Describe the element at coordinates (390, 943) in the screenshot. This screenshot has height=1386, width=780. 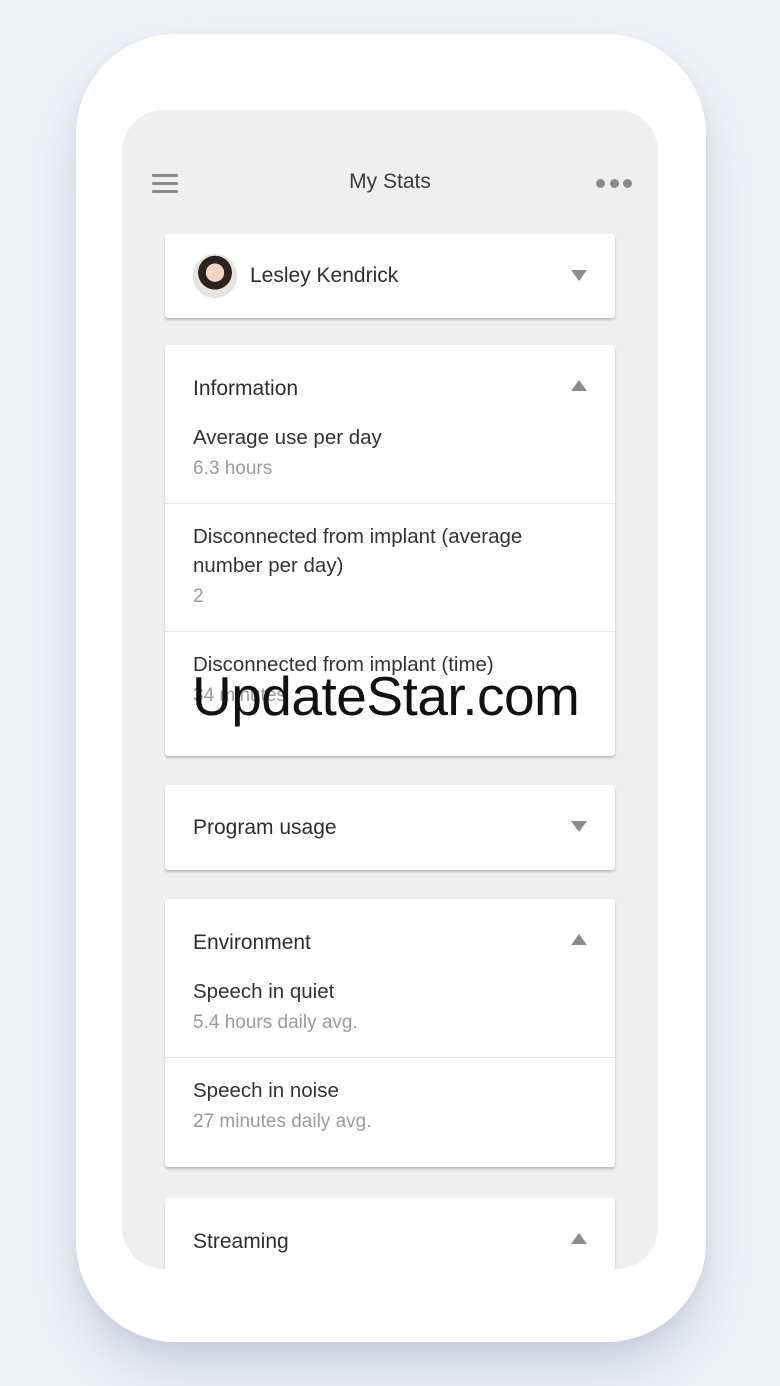
I see `environment-header: Environment` at that location.